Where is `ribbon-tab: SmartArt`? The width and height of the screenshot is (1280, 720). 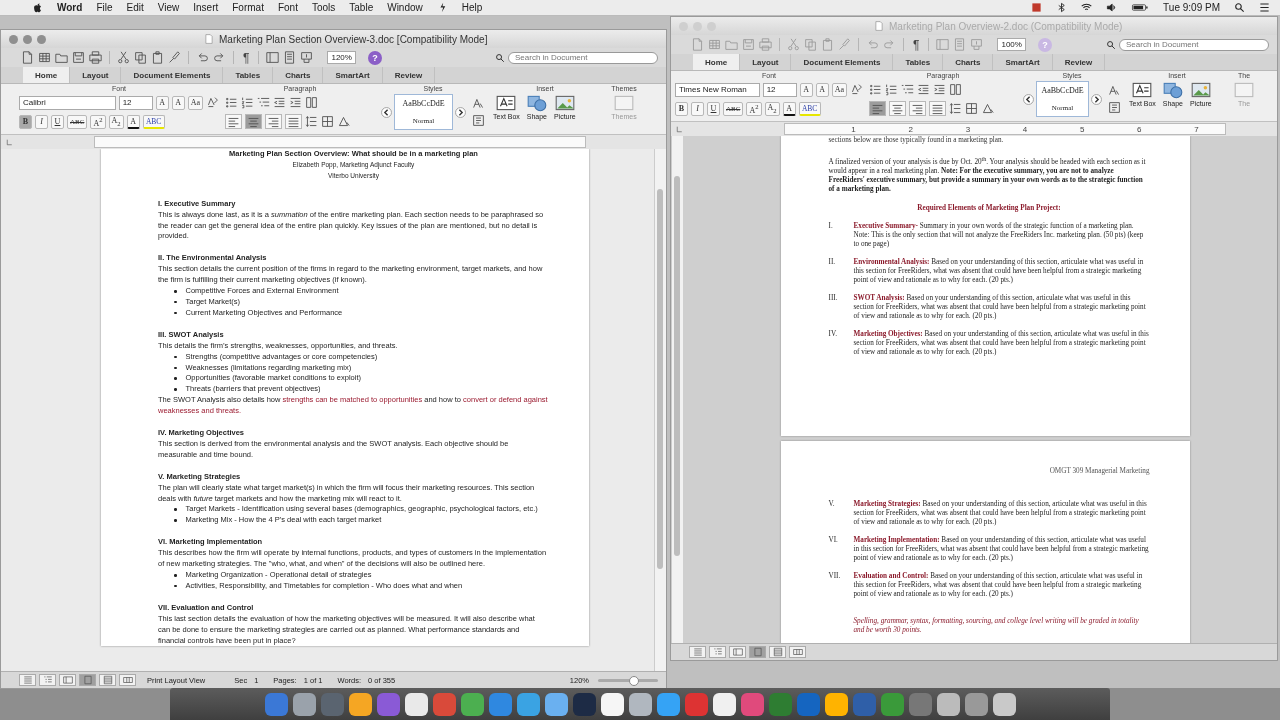 ribbon-tab: SmartArt is located at coordinates (353, 75).